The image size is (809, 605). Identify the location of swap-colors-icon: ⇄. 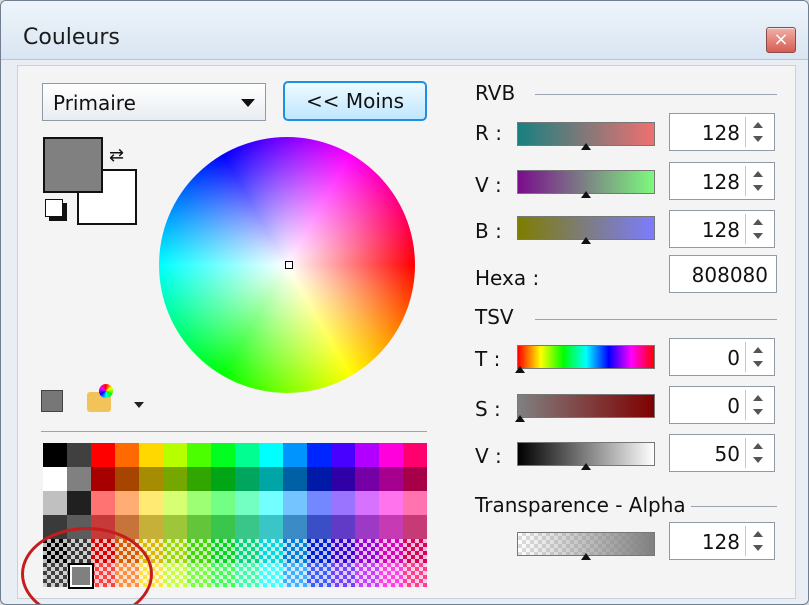
(116, 155).